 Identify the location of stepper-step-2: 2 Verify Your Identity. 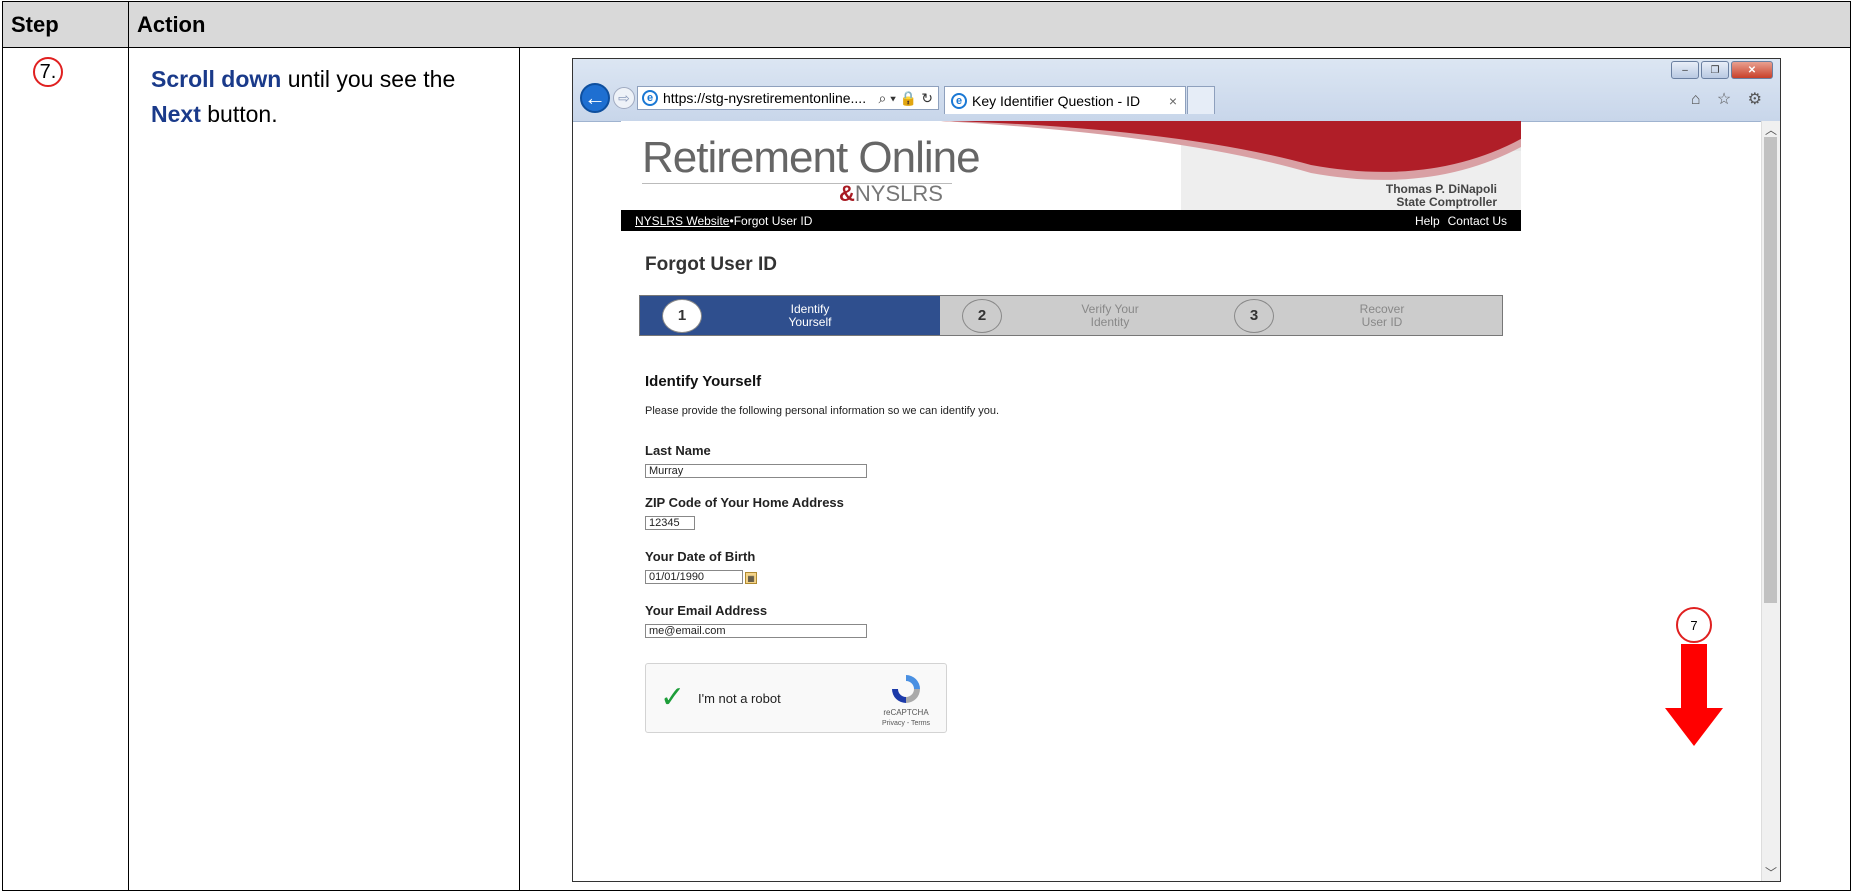
(1076, 315).